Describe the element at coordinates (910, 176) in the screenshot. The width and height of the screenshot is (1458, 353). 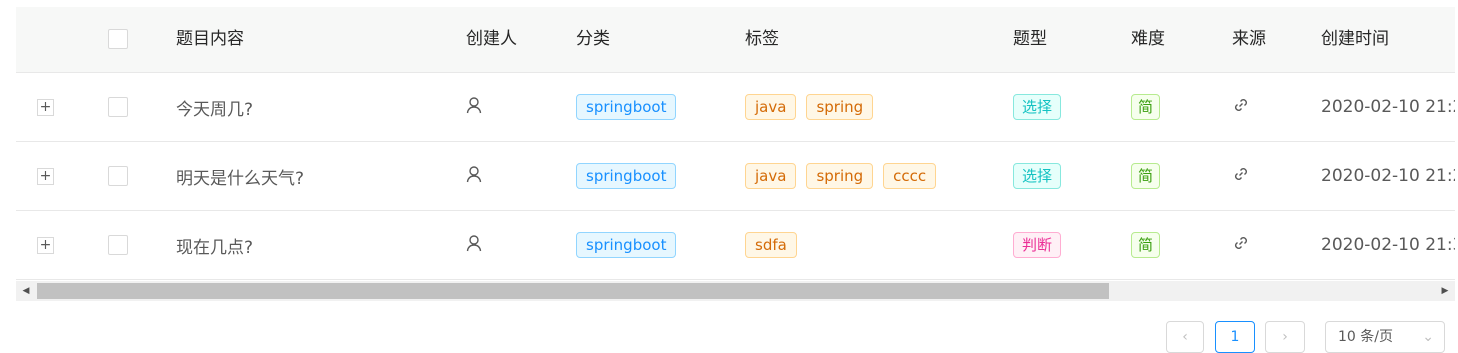
I see `label-tag: cccc` at that location.